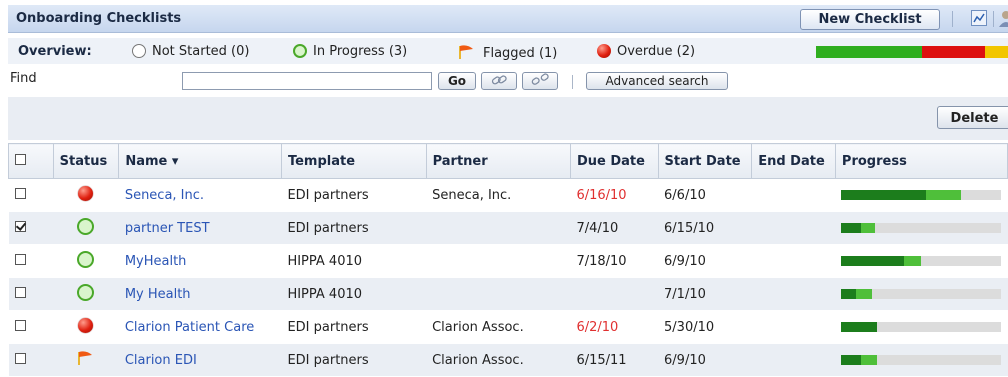 This screenshot has width=1008, height=377. What do you see at coordinates (646, 51) in the screenshot?
I see `filter-overdue: Overdue (2)` at bounding box center [646, 51].